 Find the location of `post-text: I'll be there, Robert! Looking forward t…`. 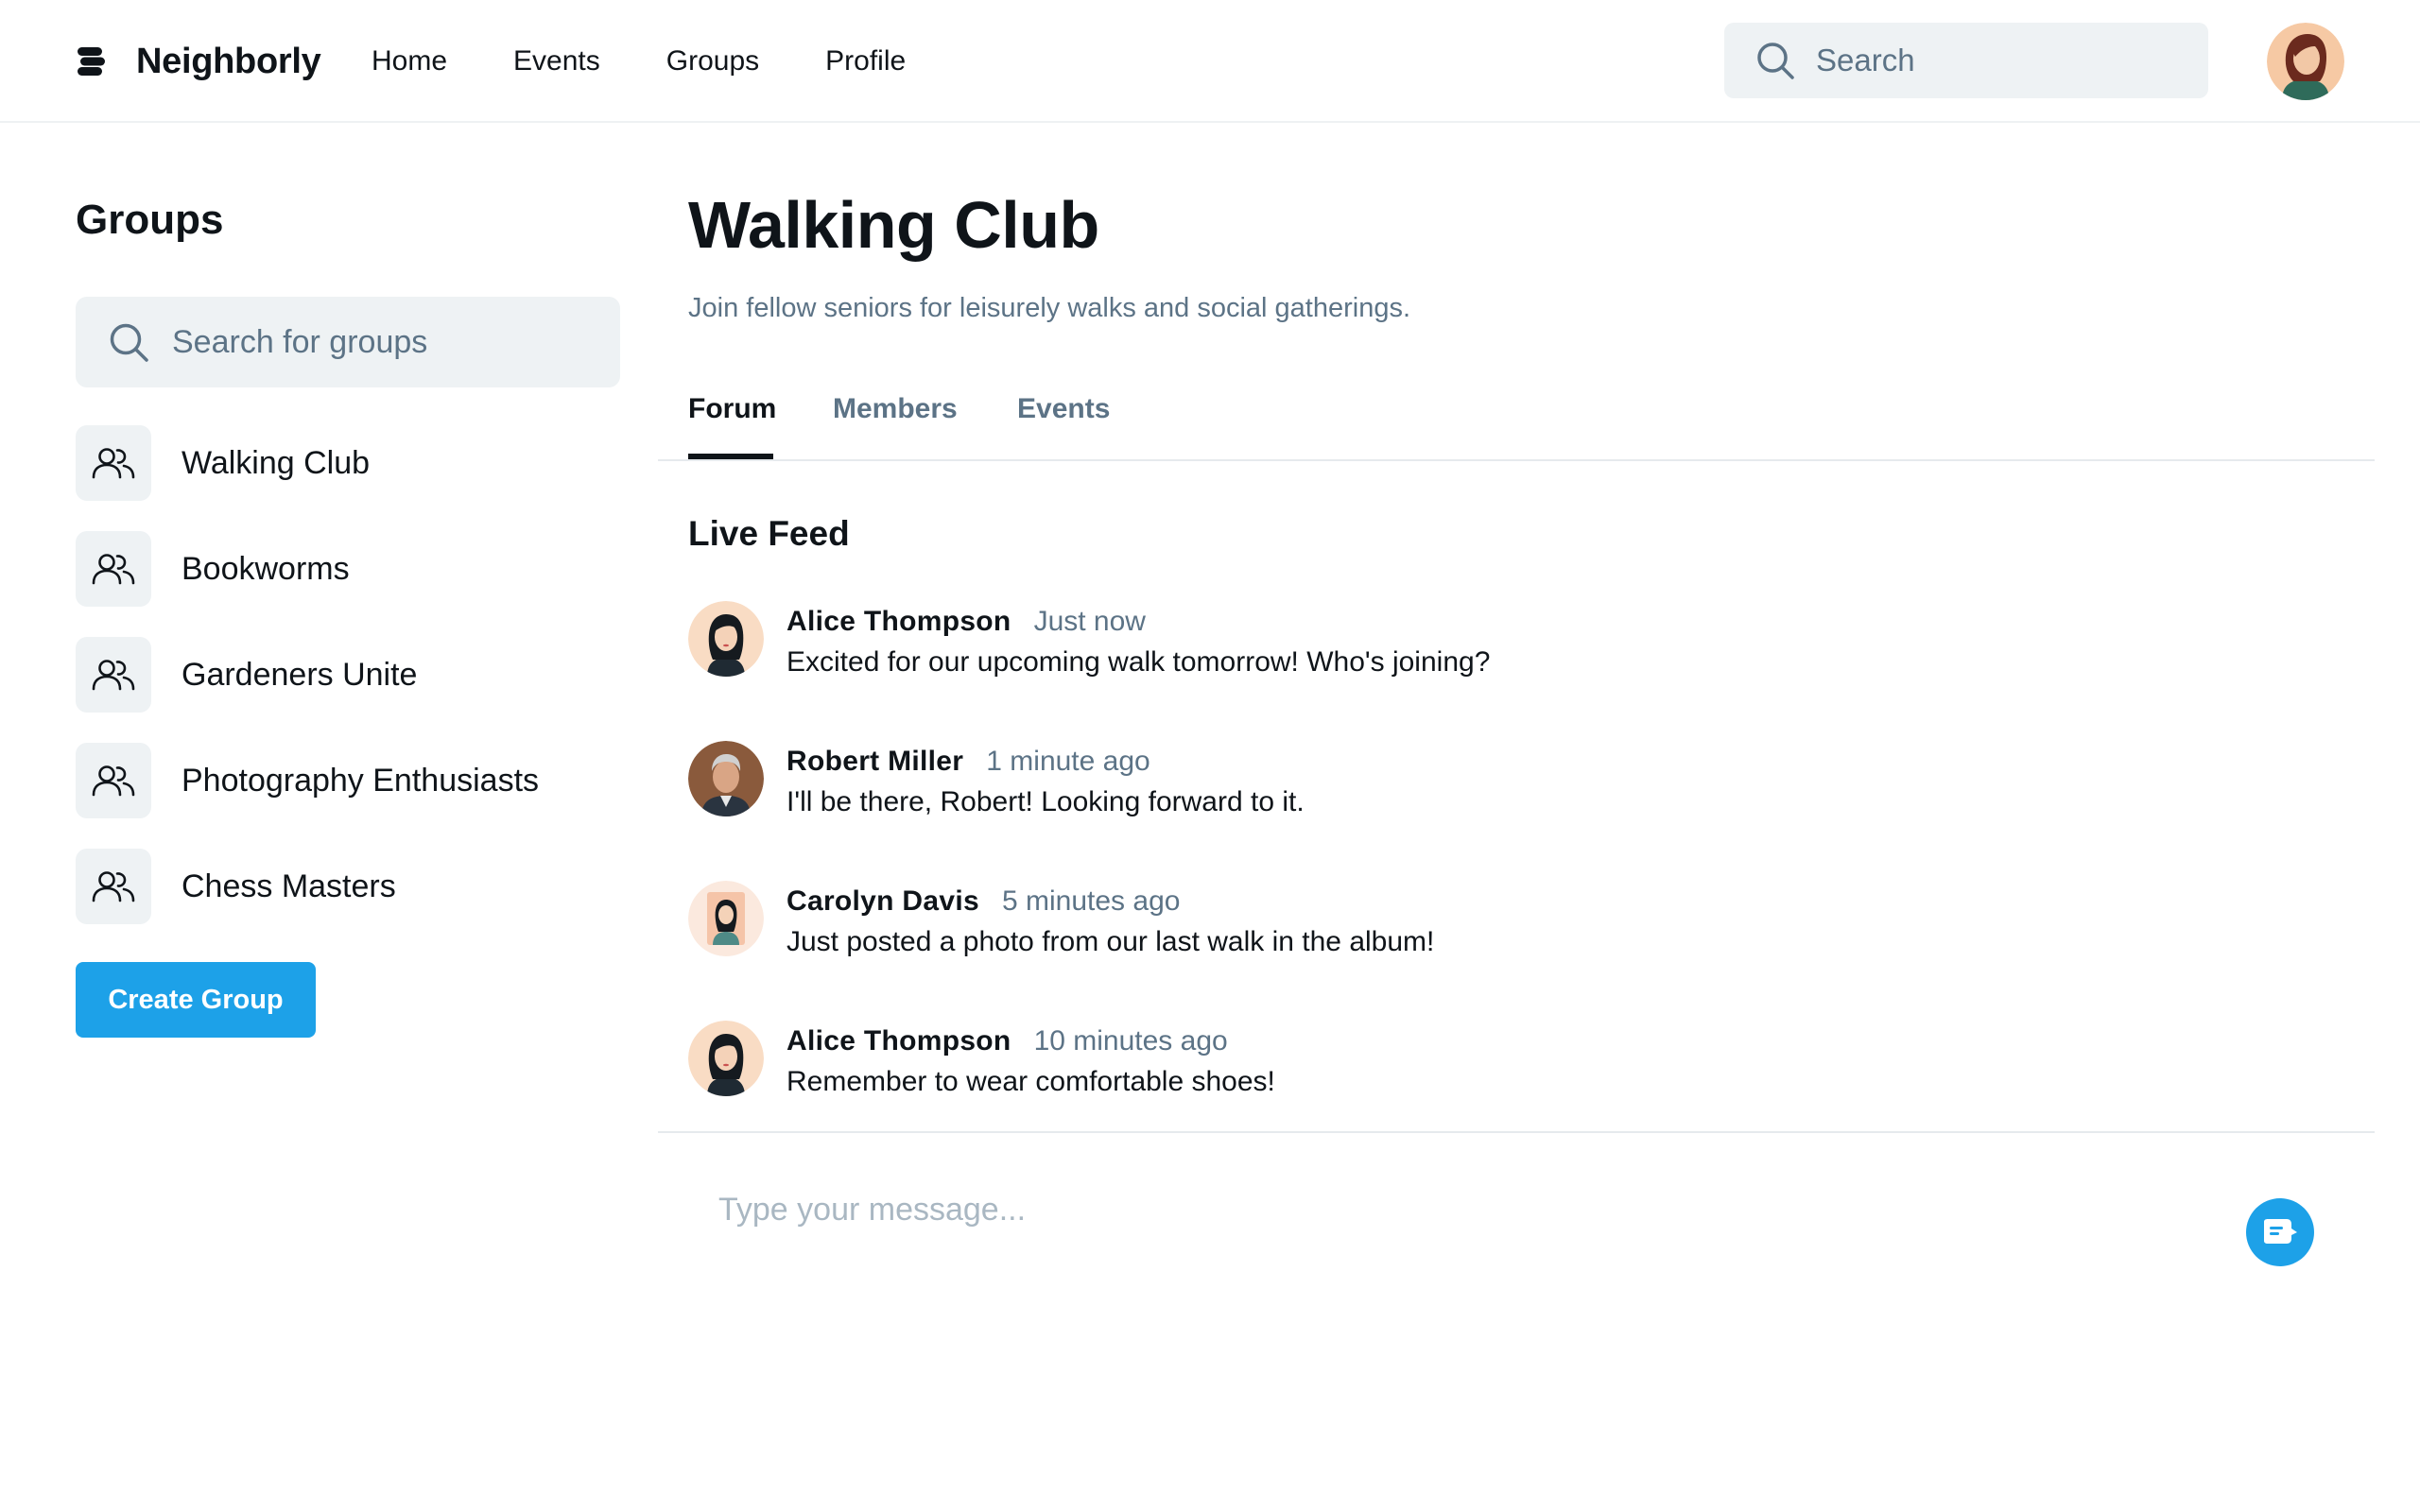

post-text: I'll be there, Robert! Looking forward t… is located at coordinates (1046, 801).